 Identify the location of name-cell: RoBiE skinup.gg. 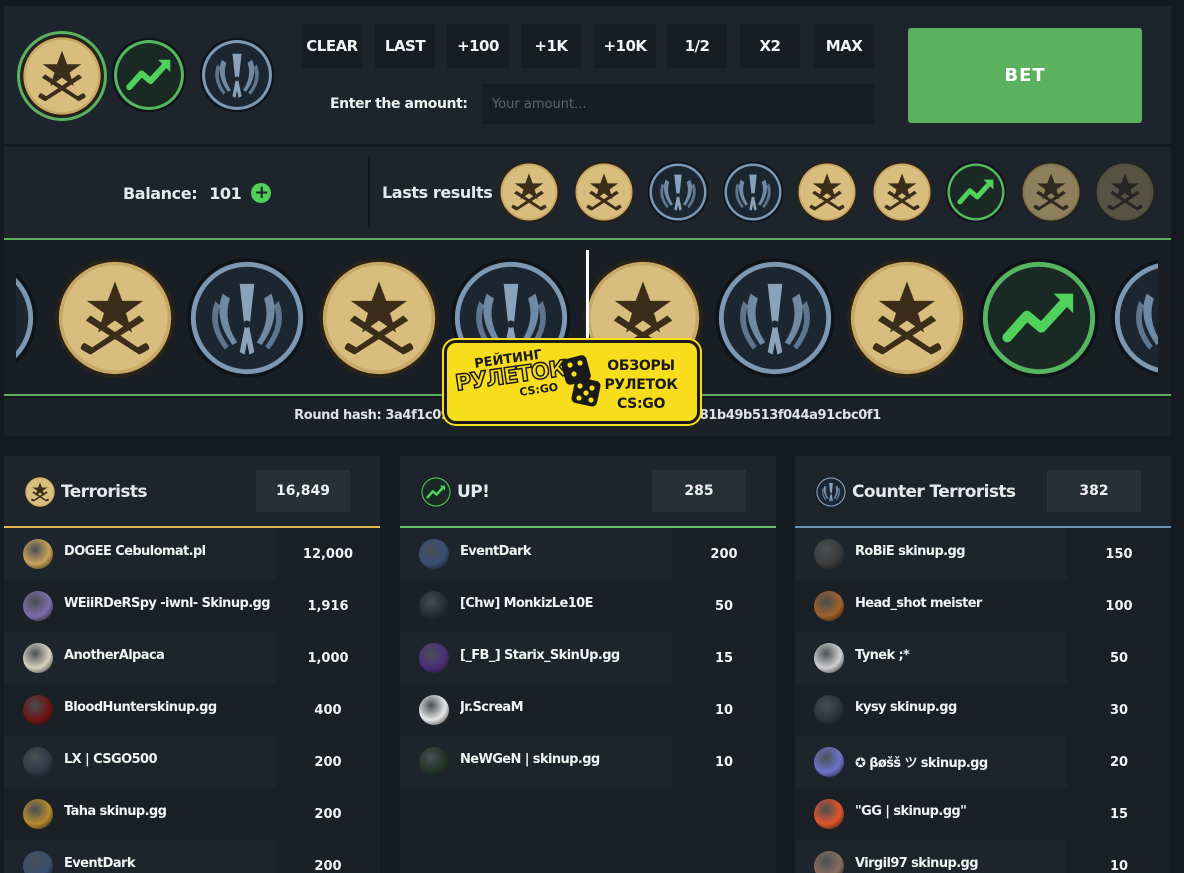
(931, 554).